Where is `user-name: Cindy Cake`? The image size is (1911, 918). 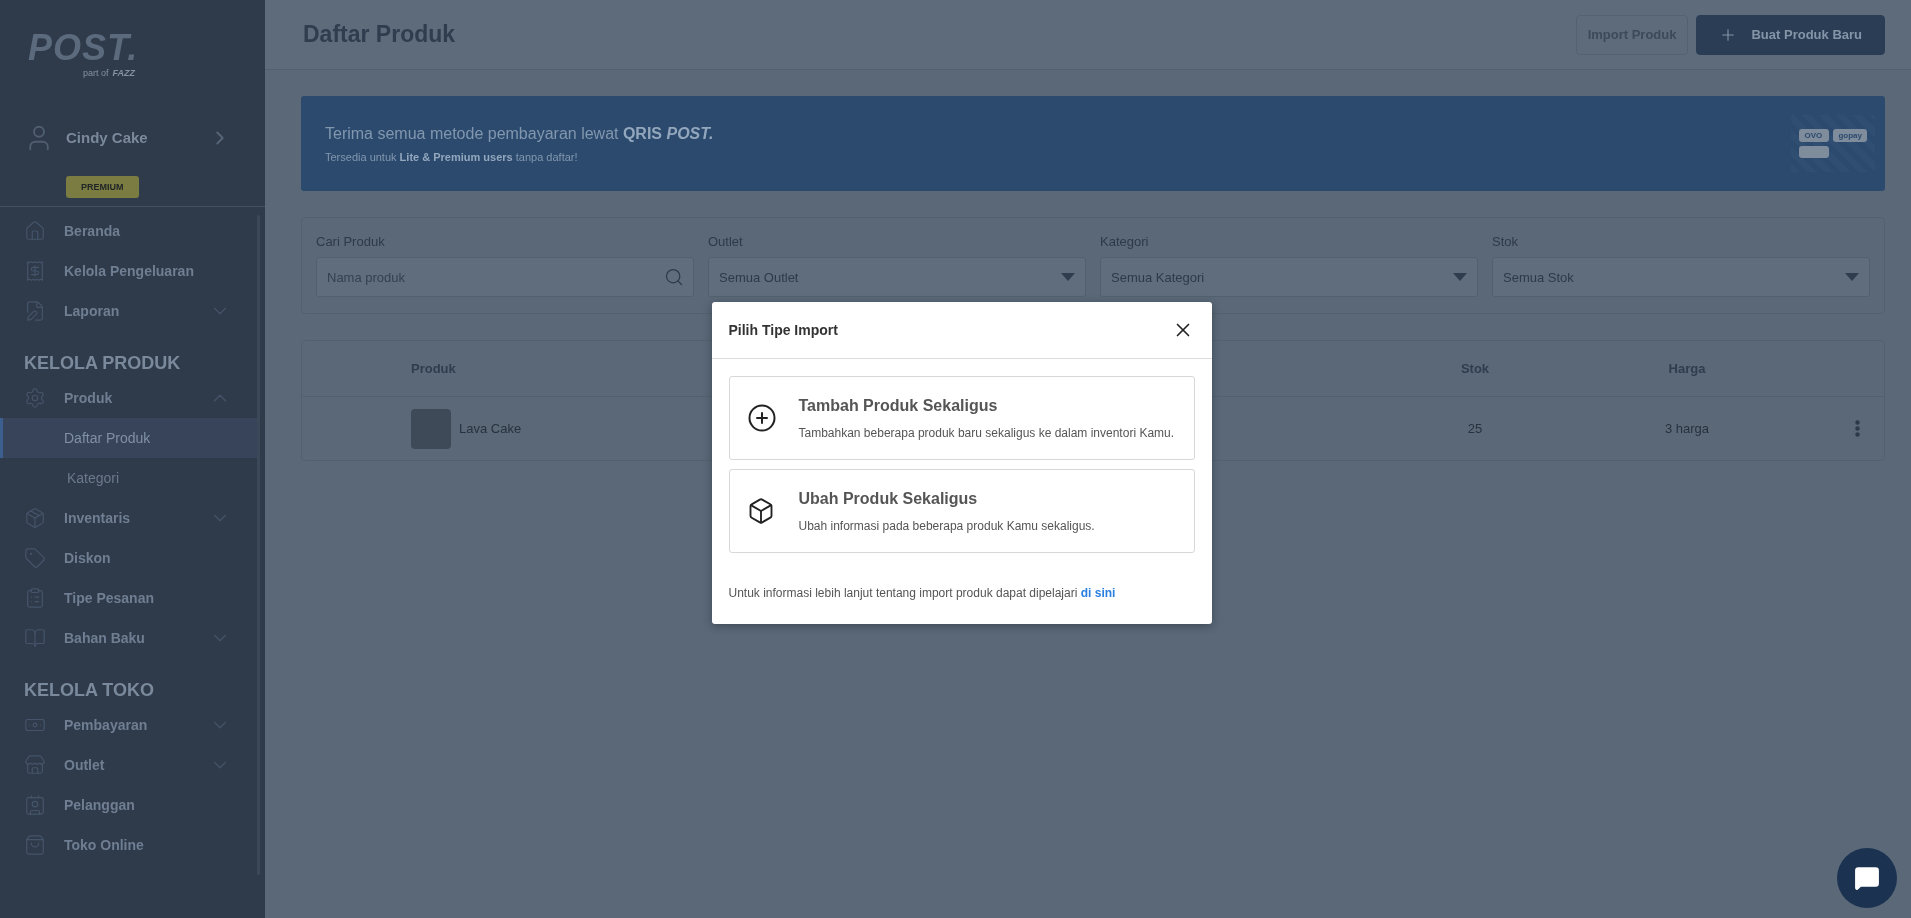 user-name: Cindy Cake is located at coordinates (137, 138).